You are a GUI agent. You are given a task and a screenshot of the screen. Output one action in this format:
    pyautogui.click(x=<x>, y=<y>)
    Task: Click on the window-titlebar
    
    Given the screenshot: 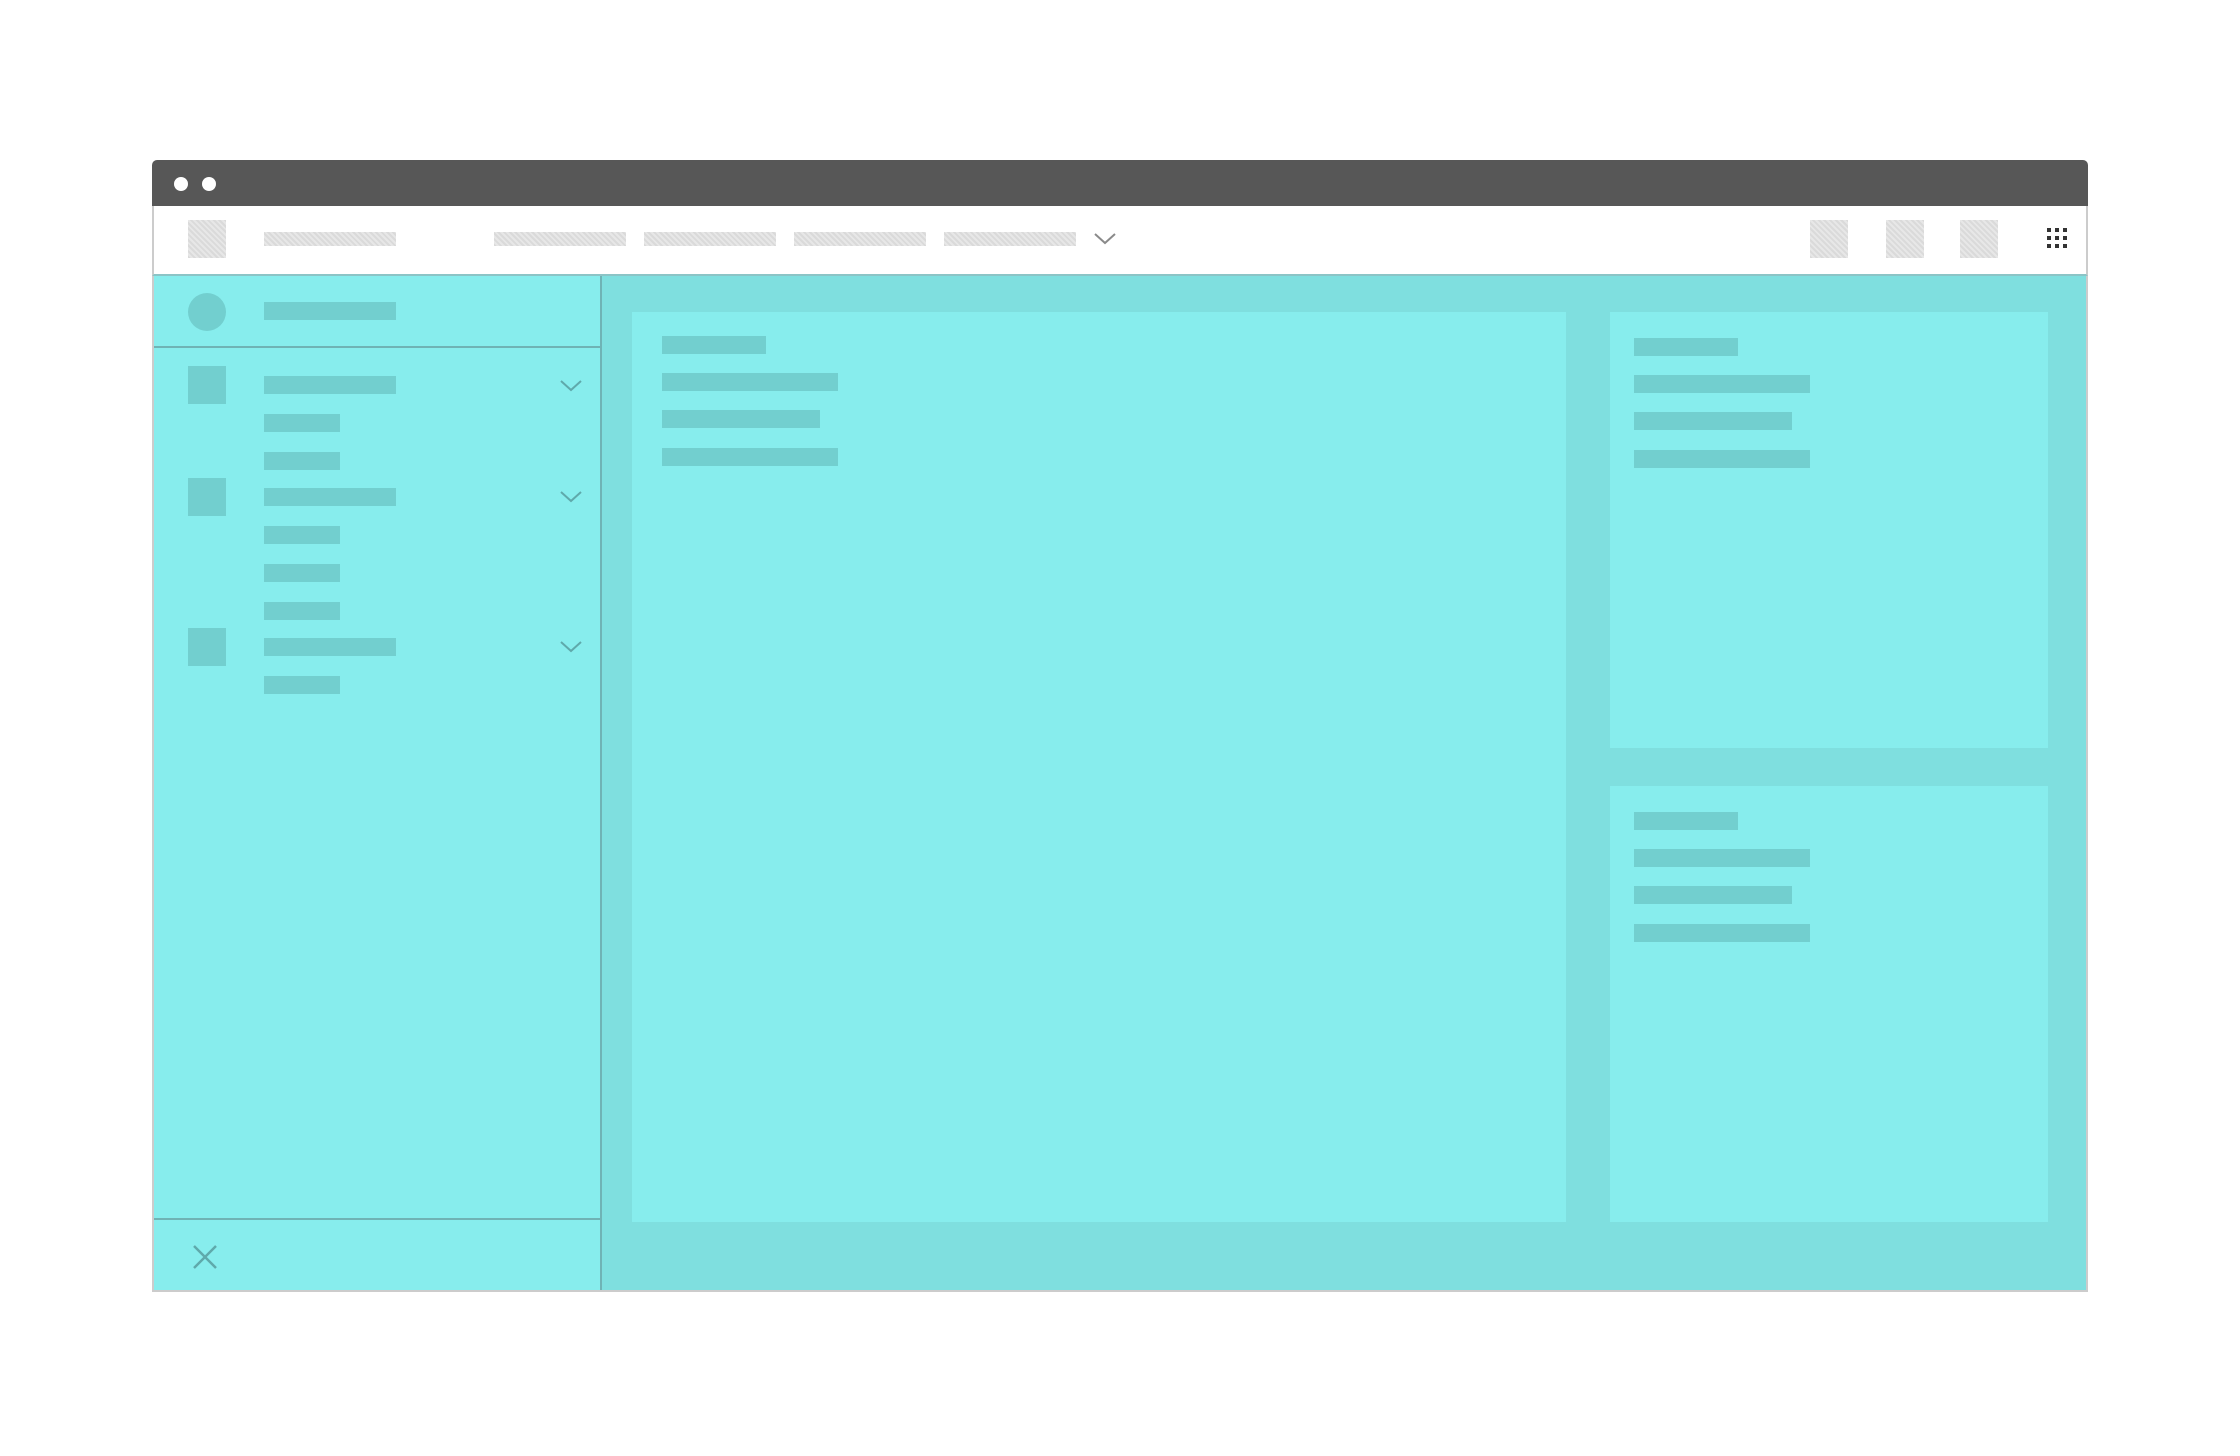 What is the action you would take?
    pyautogui.click(x=1120, y=183)
    